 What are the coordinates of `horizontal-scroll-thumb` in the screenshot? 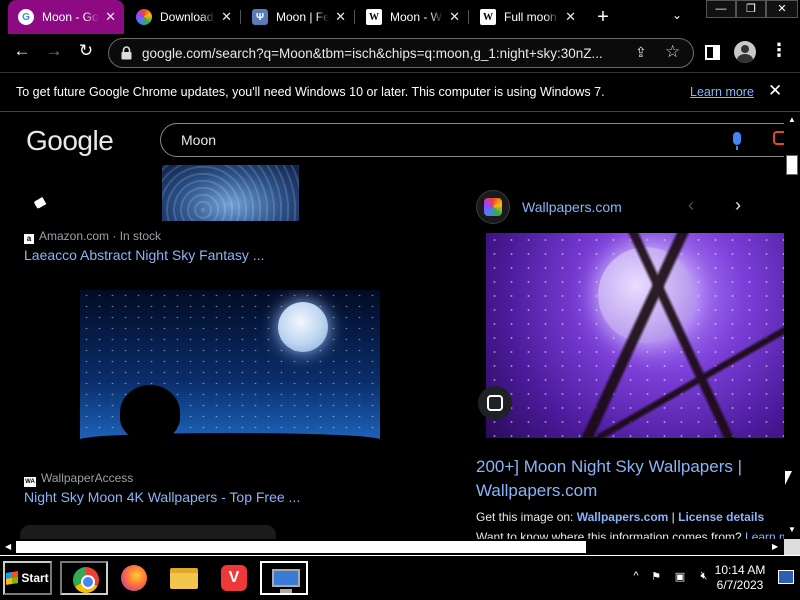 It's located at (301, 547).